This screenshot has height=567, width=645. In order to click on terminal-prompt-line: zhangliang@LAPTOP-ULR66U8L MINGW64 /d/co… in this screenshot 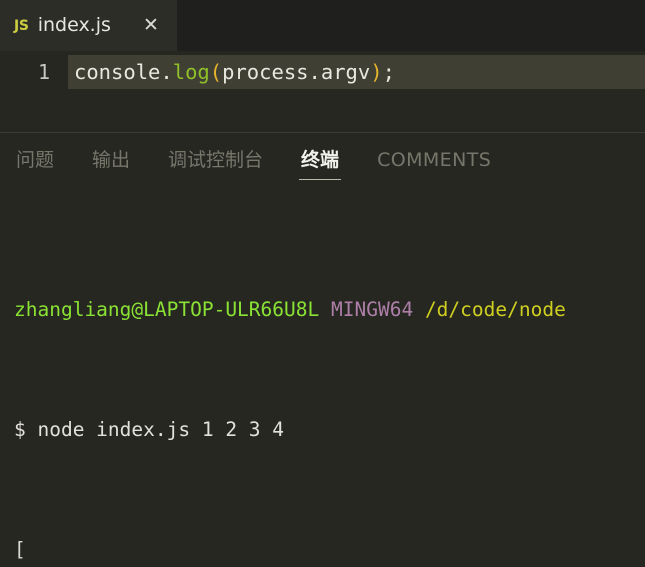, I will do `click(329, 310)`.